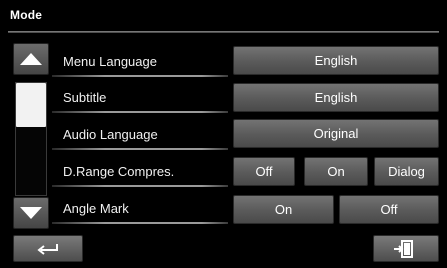 This screenshot has width=447, height=268. I want to click on subtitle-label: Subtitle, so click(85, 97).